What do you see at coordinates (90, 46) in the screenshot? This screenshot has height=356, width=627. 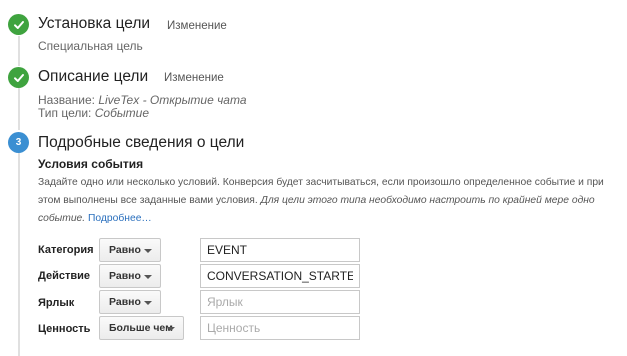 I see `step-1-subtitle: Специальная цель` at bounding box center [90, 46].